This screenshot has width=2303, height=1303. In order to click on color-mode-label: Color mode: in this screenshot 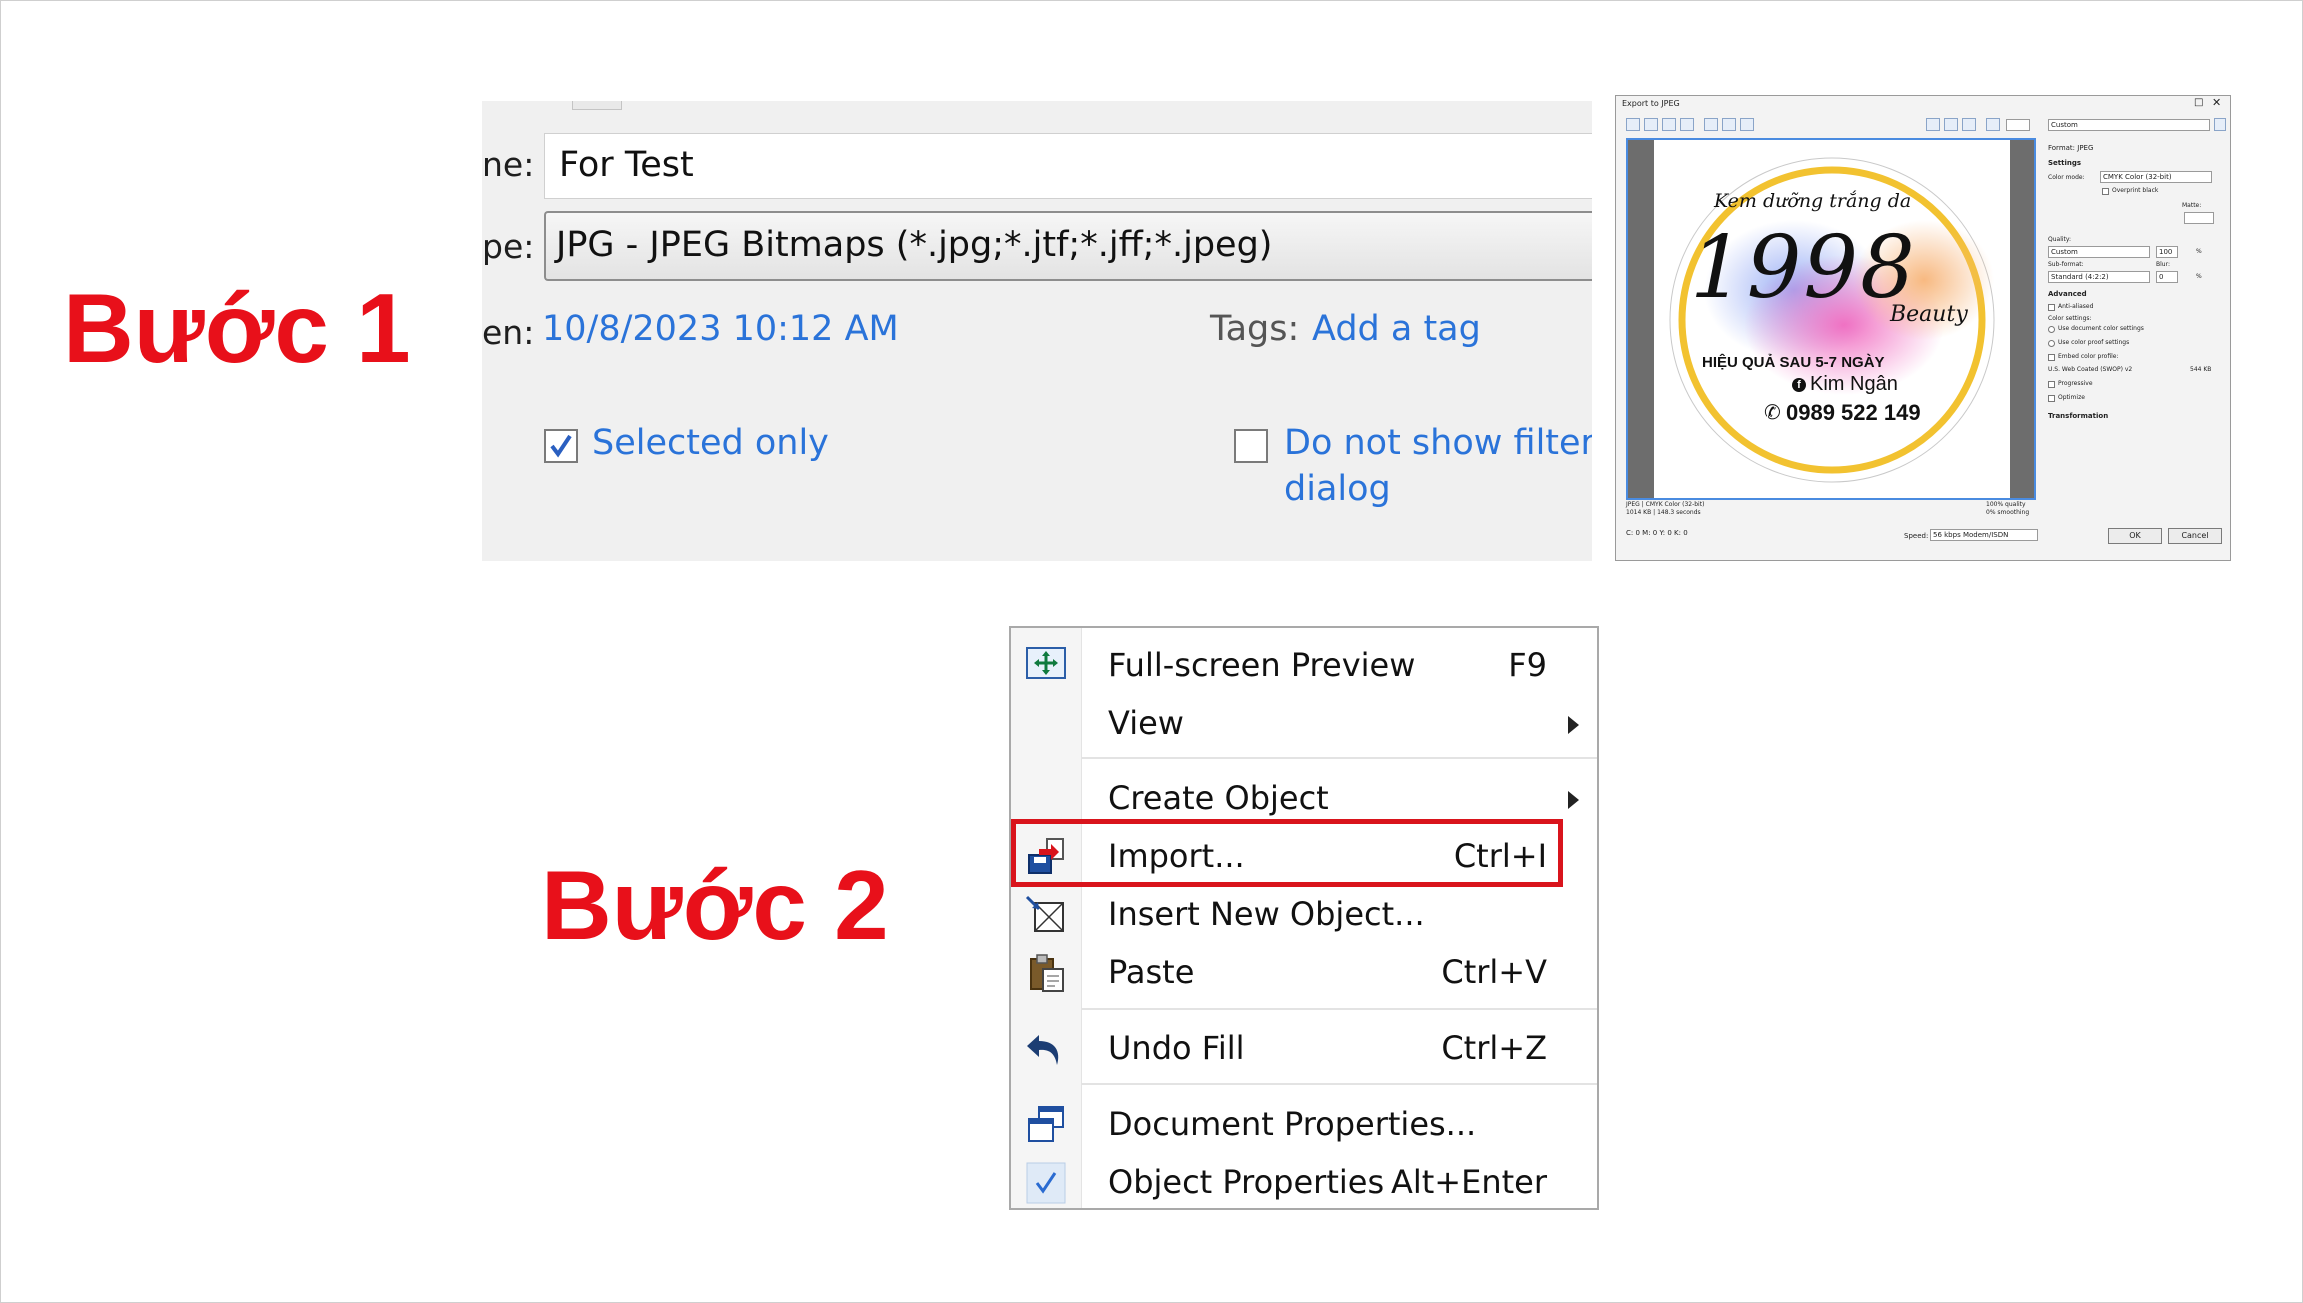, I will do `click(2066, 177)`.